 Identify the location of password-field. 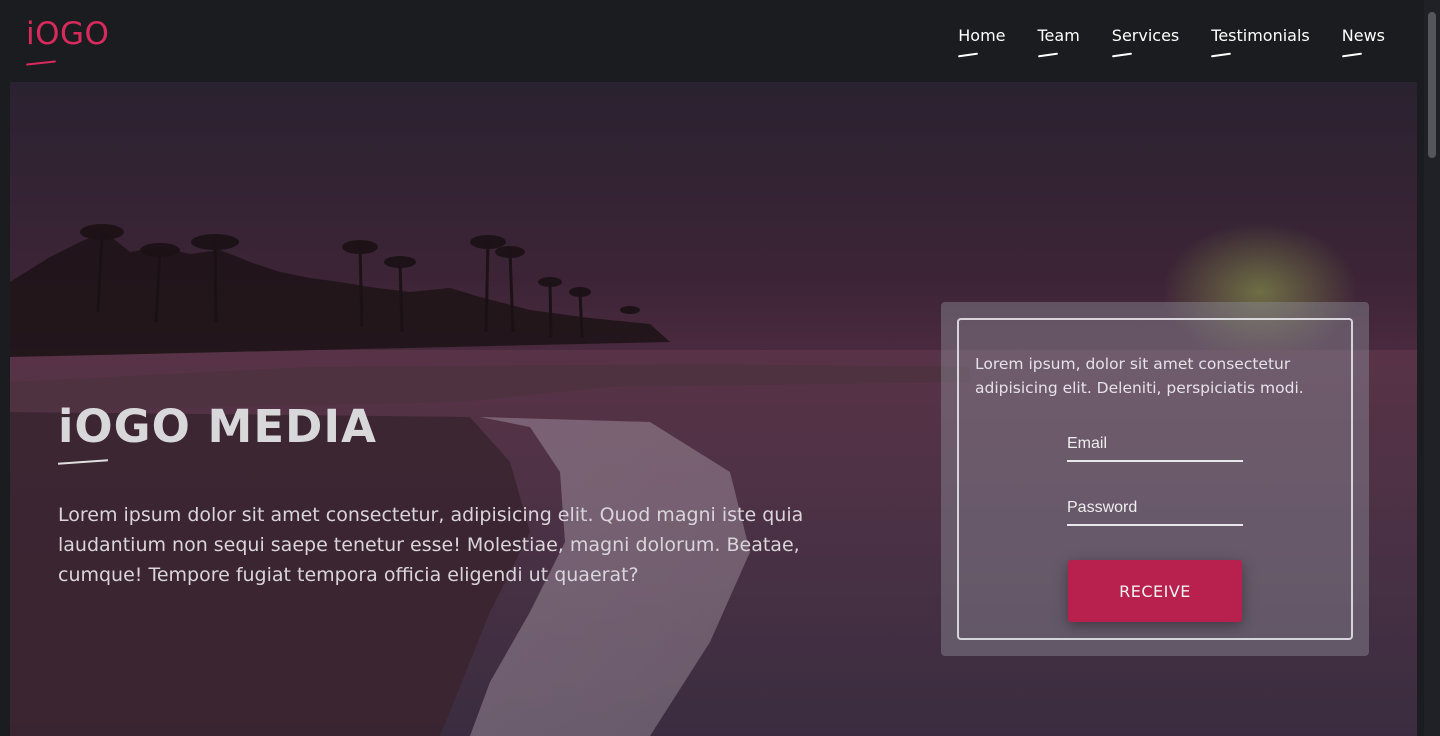
(1155, 509).